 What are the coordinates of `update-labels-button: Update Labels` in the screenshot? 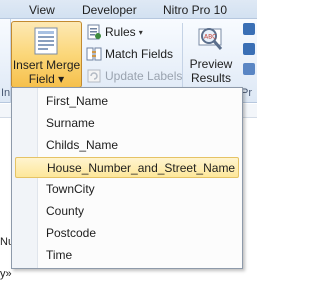 It's located at (134, 76).